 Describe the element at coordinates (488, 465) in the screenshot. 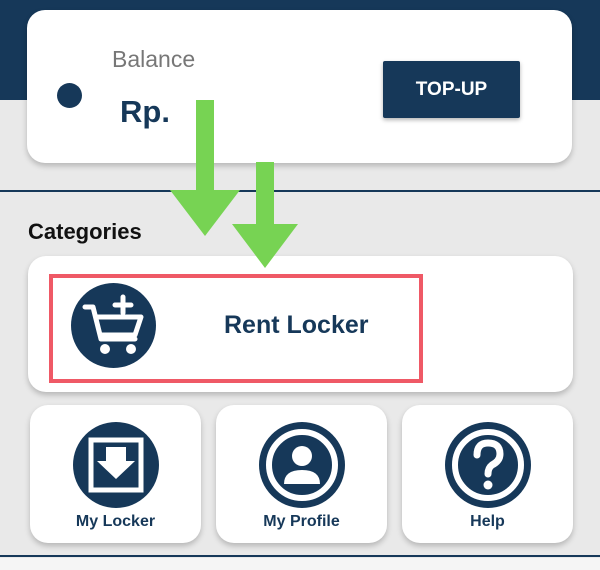

I see `help-question-icon` at that location.